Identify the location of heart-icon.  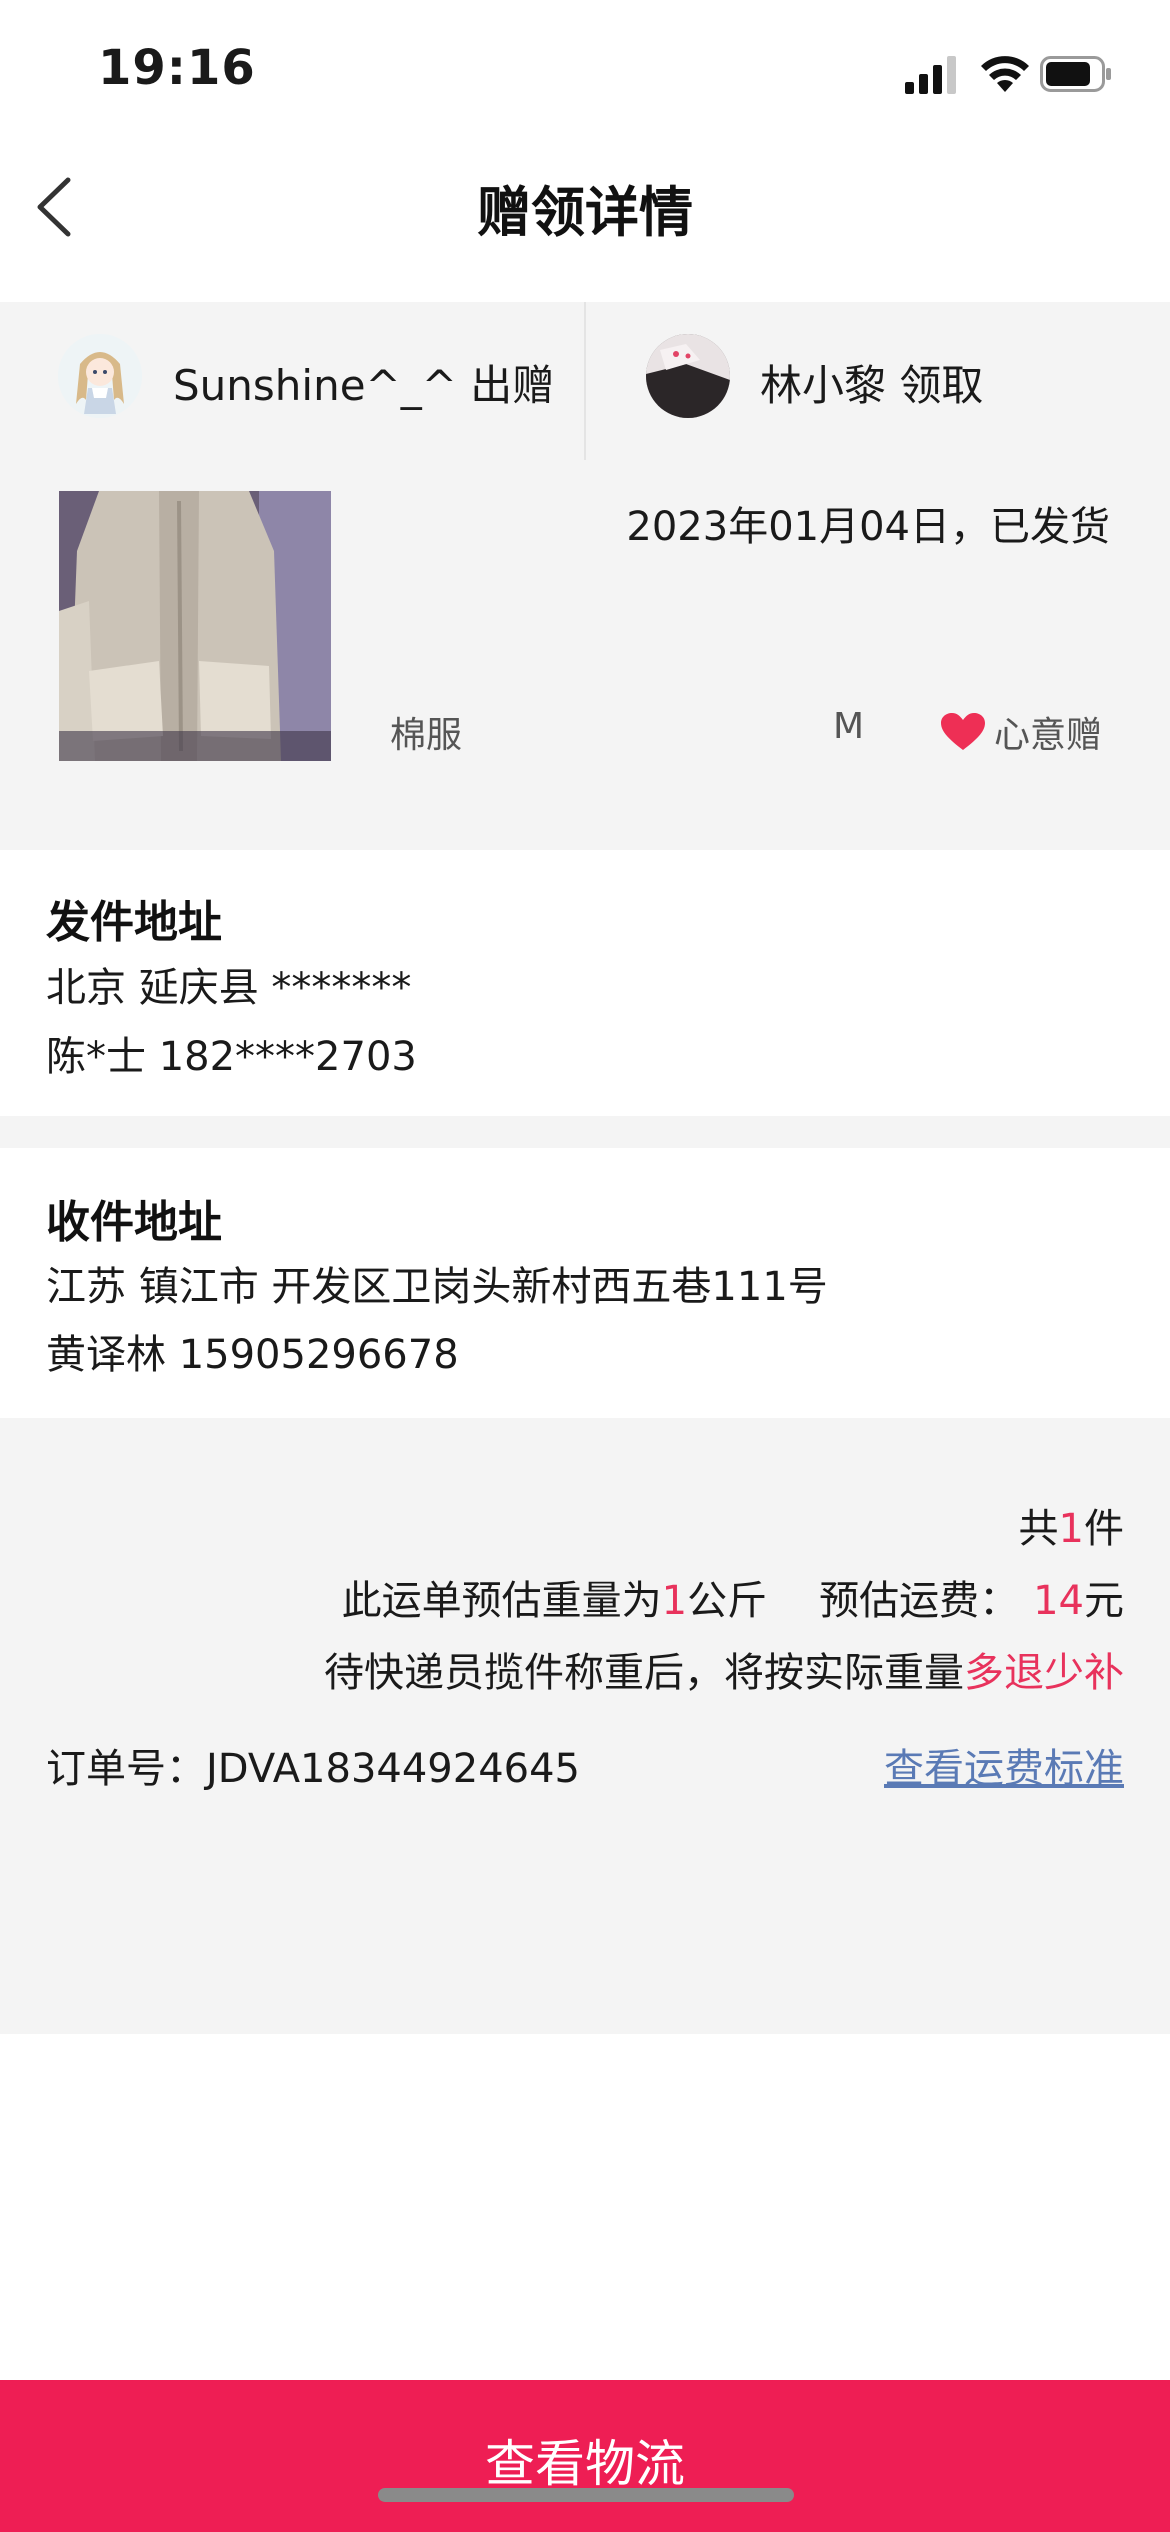
(963, 731).